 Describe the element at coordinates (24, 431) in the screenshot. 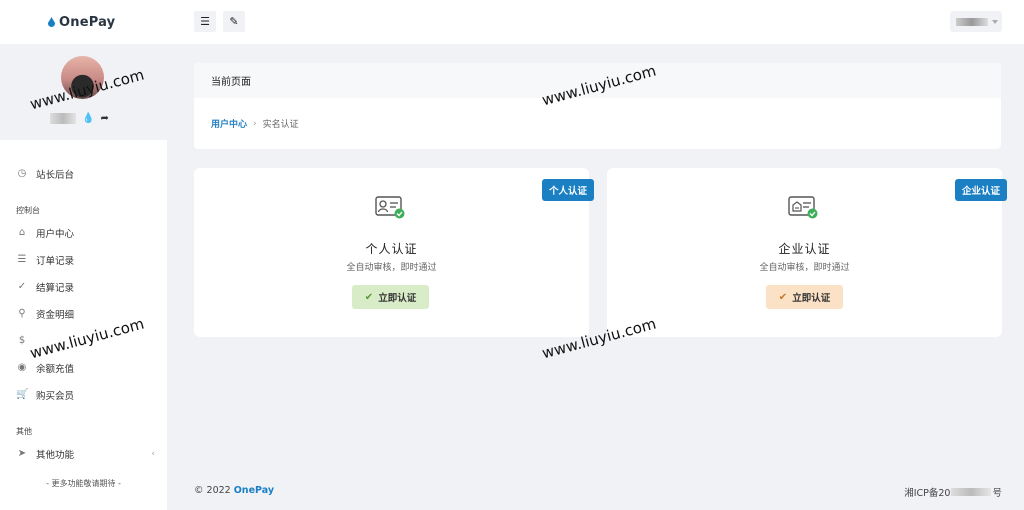

I see `menu-section-other: 其他` at that location.